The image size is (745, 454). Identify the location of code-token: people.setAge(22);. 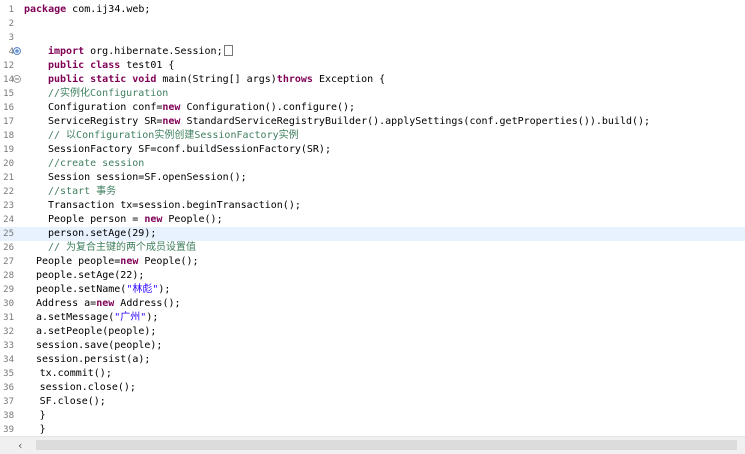
(90, 275).